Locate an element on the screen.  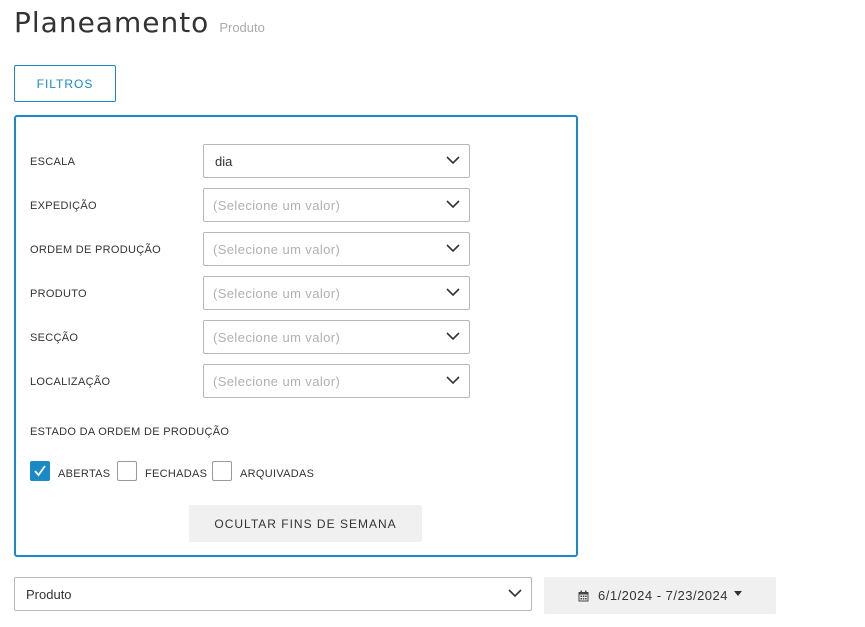
seccao-select: (Selecione um valor) is located at coordinates (336, 337).